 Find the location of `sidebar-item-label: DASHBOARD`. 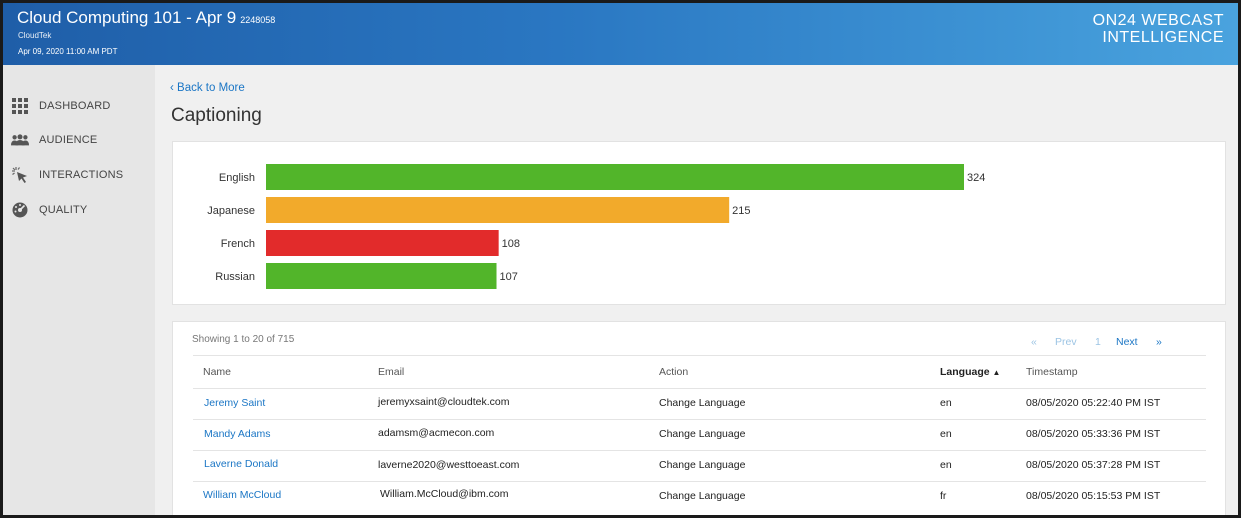

sidebar-item-label: DASHBOARD is located at coordinates (75, 106).